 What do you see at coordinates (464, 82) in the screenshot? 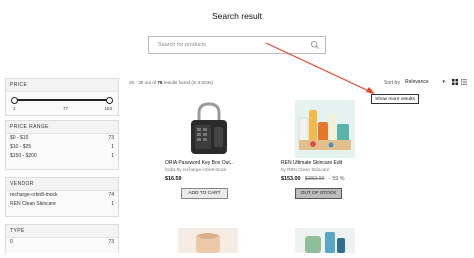
I see `list-view-icon` at bounding box center [464, 82].